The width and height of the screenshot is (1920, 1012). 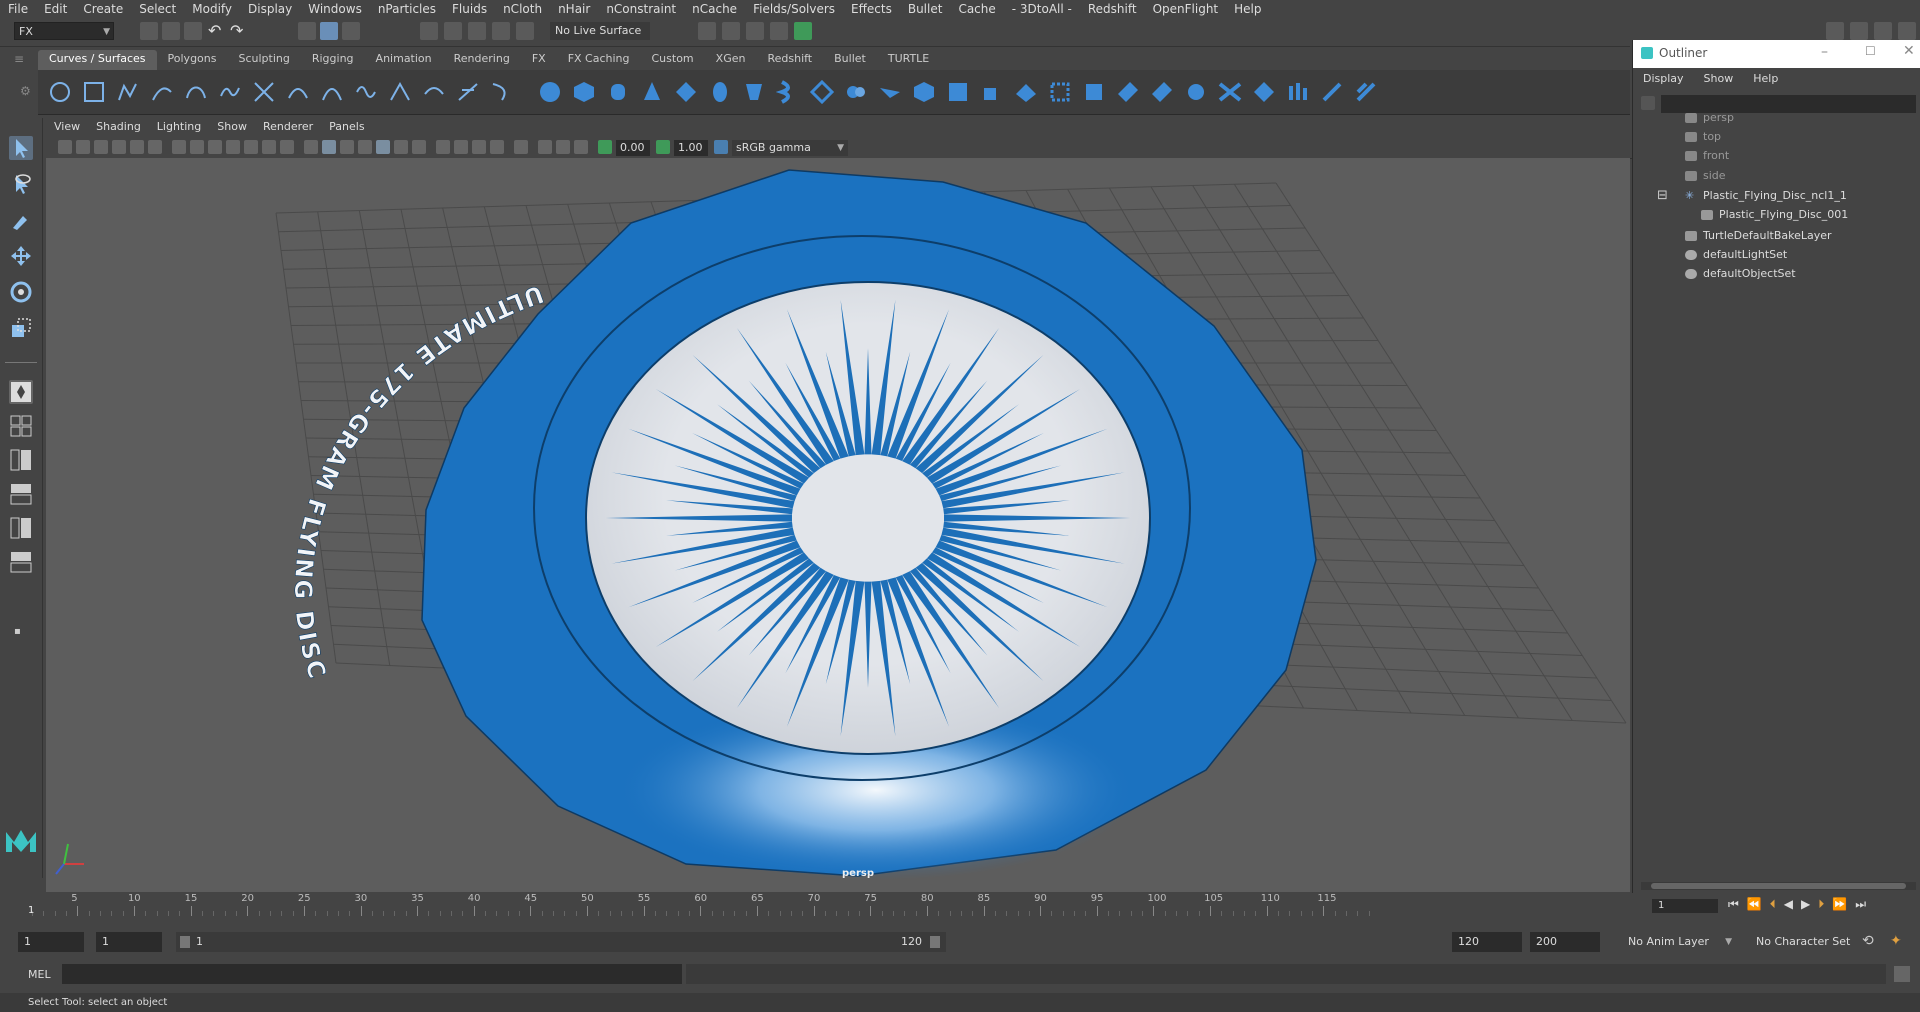 I want to click on persp-graph-layout-icon, so click(x=21, y=494).